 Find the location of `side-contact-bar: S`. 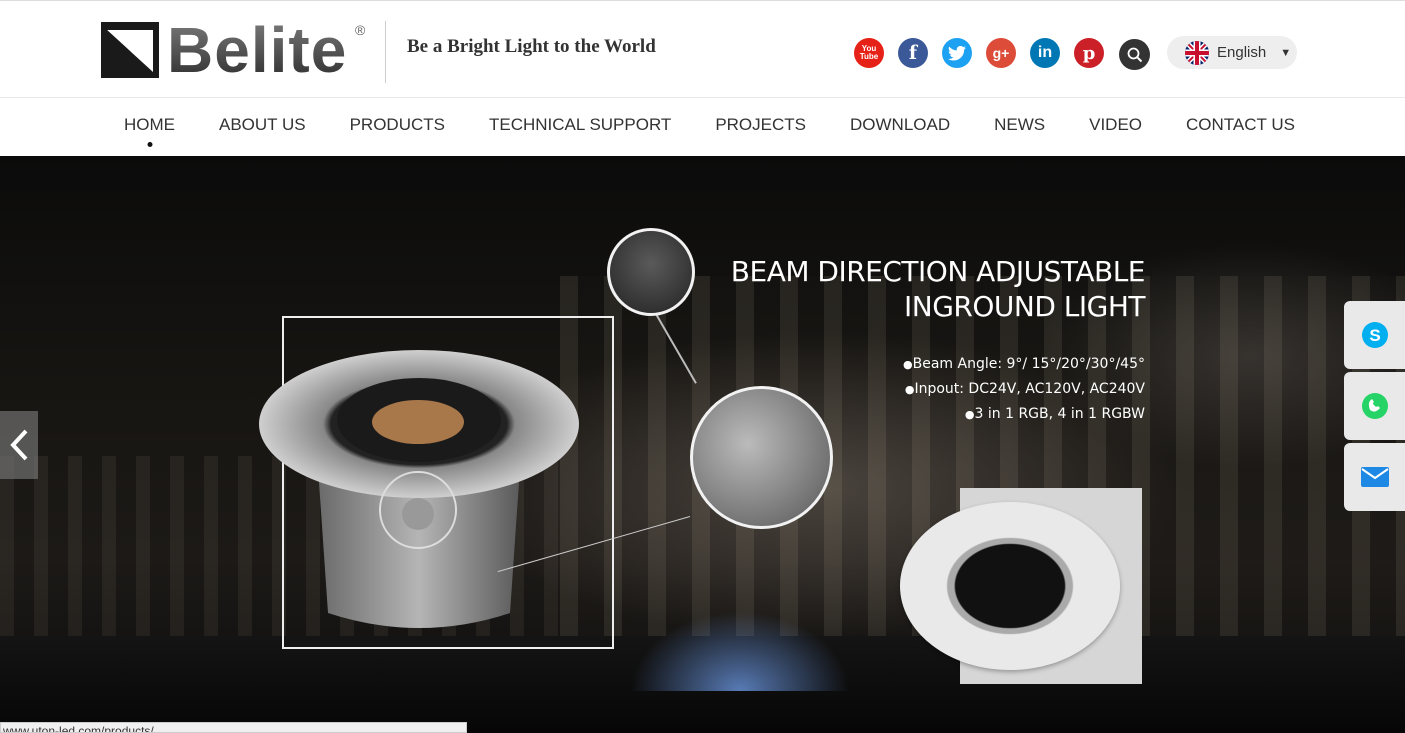

side-contact-bar: S is located at coordinates (1374, 407).